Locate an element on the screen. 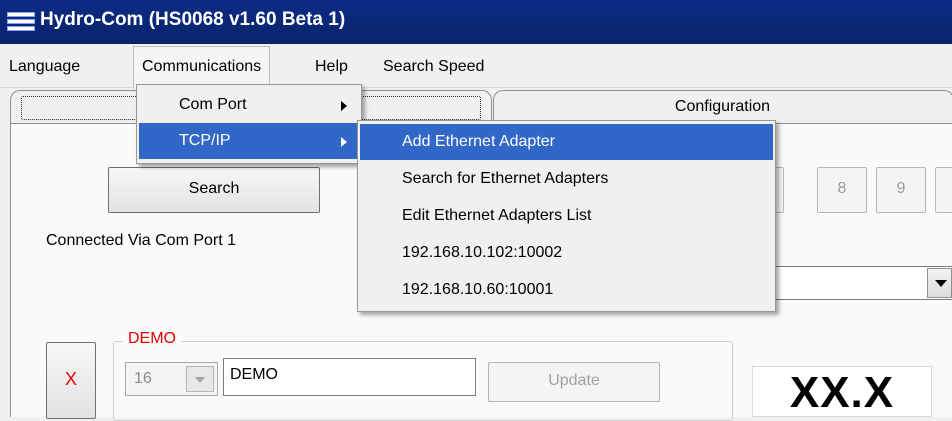 This screenshot has width=952, height=421. title-bar: Hydro-Com (HS0068 v1.60 Beta 1) is located at coordinates (476, 22).